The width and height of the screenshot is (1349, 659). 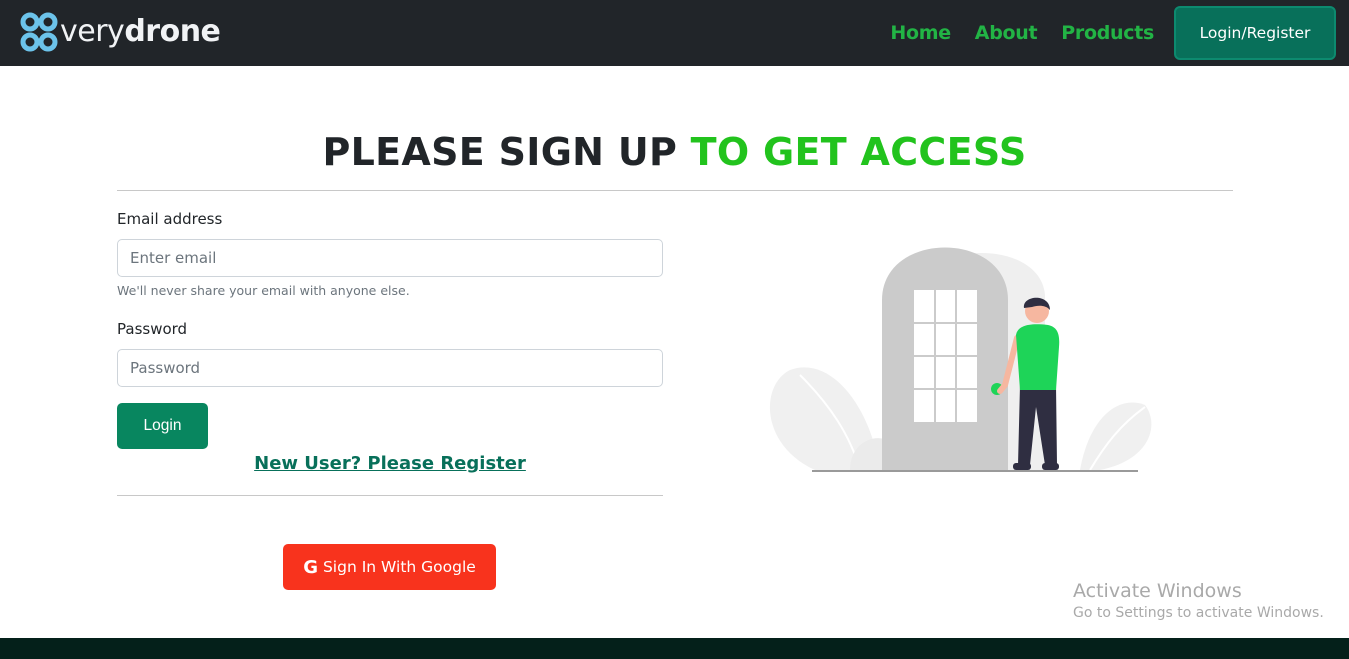 What do you see at coordinates (172, 31) in the screenshot?
I see `brand-suffix: drone` at bounding box center [172, 31].